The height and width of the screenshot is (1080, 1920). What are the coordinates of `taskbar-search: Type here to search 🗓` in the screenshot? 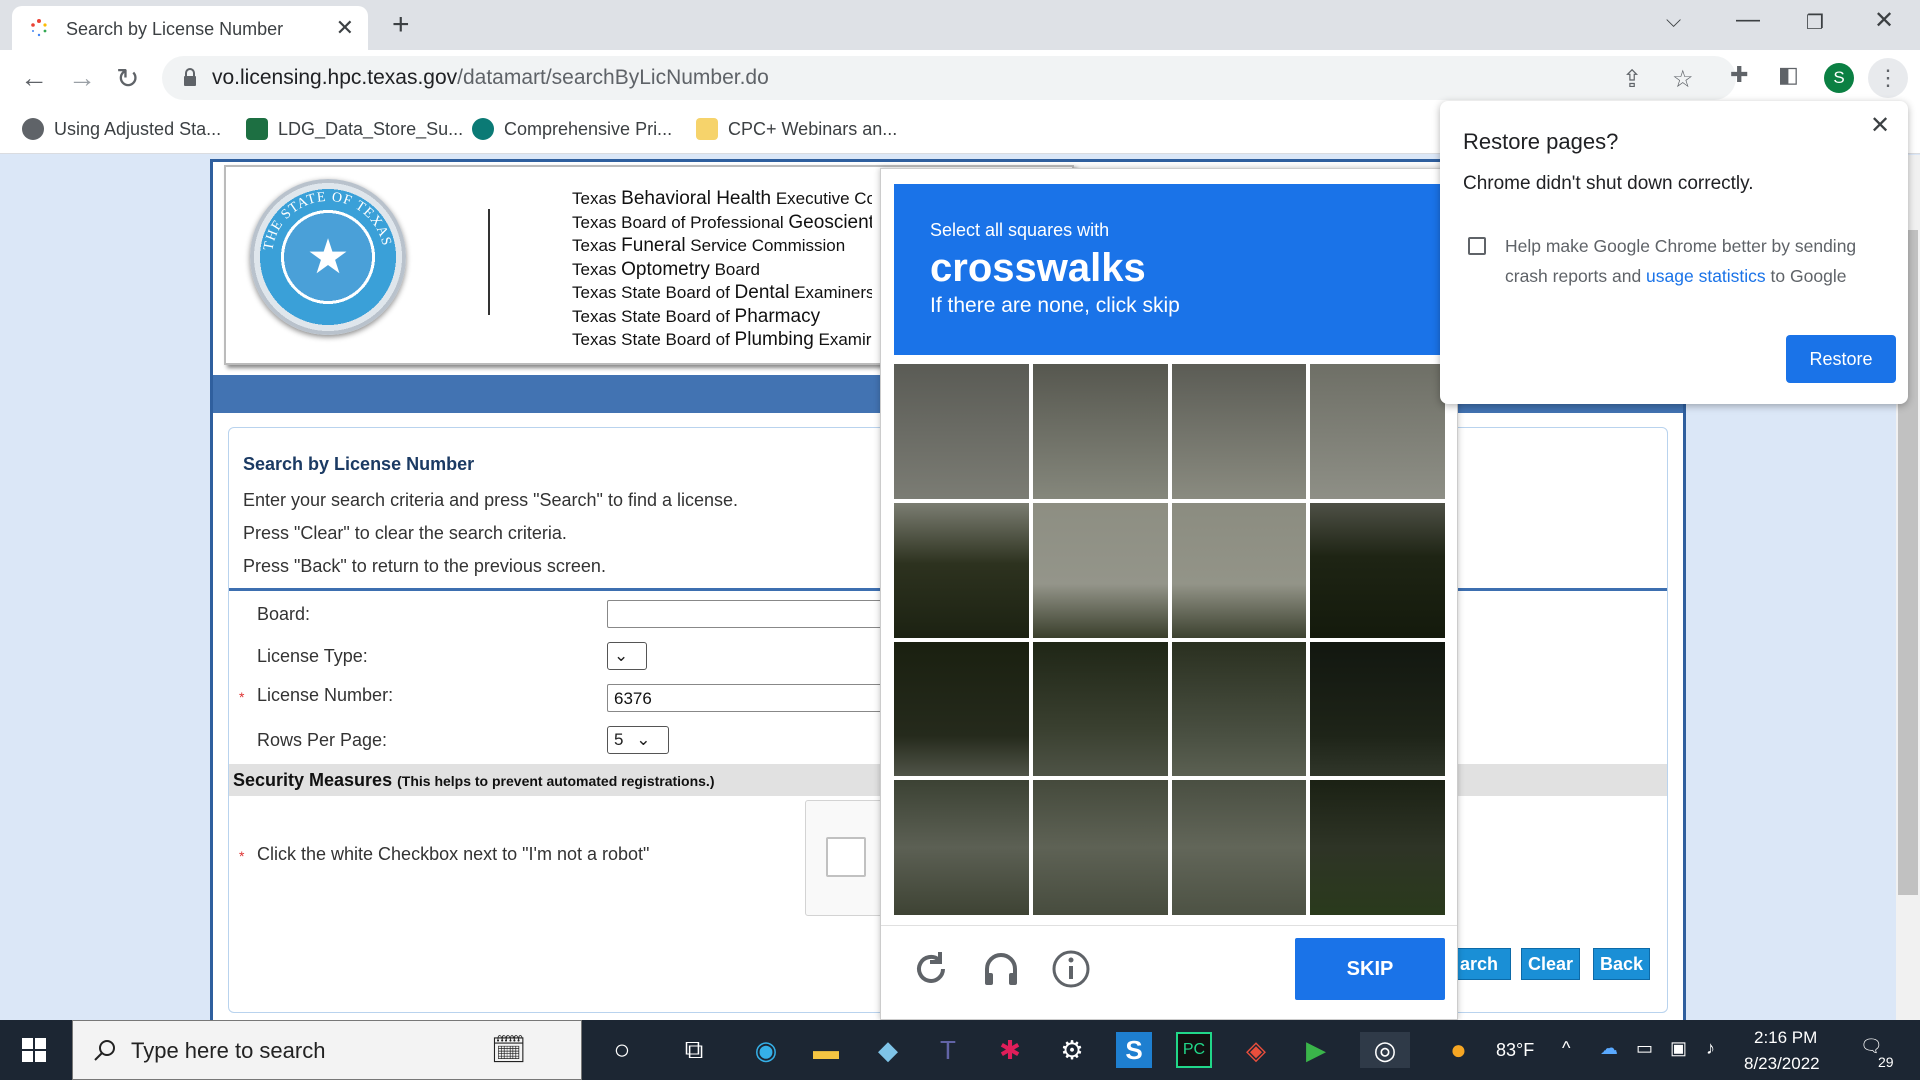 It's located at (327, 1050).